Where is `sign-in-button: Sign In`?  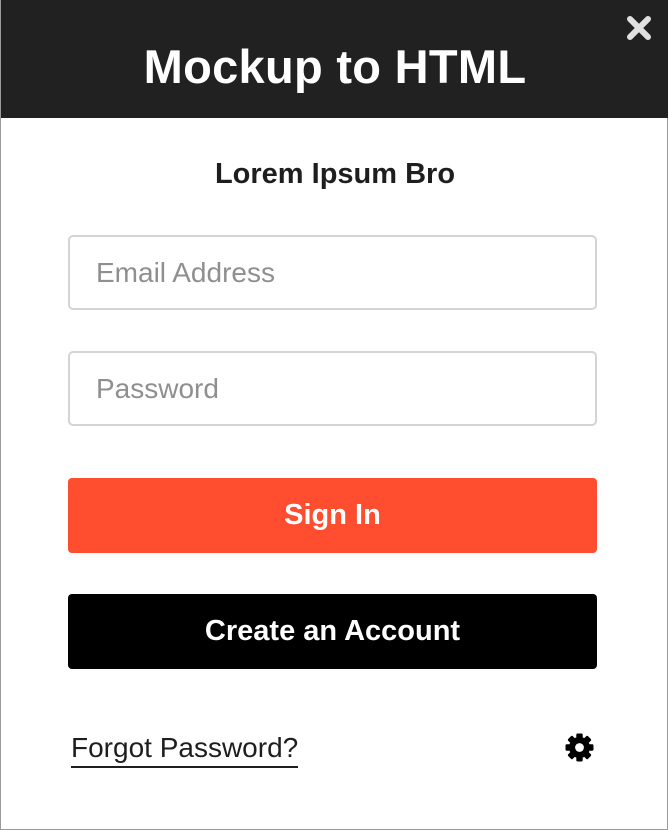 sign-in-button: Sign In is located at coordinates (332, 515).